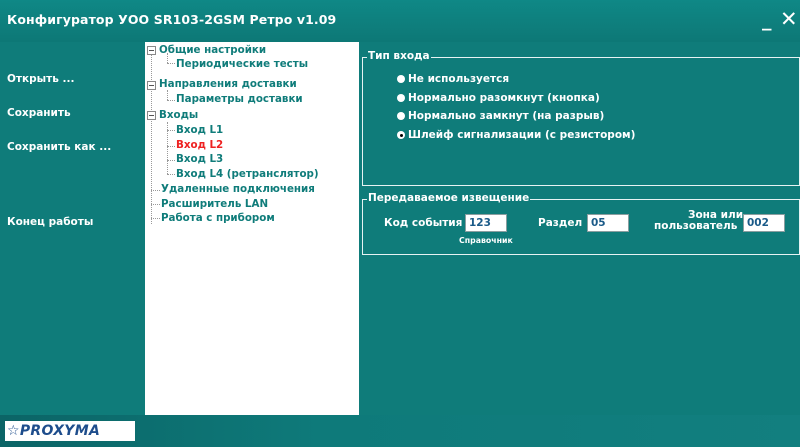 The image size is (800, 447). I want to click on tree-node-device: Работа с прибором, so click(218, 218).